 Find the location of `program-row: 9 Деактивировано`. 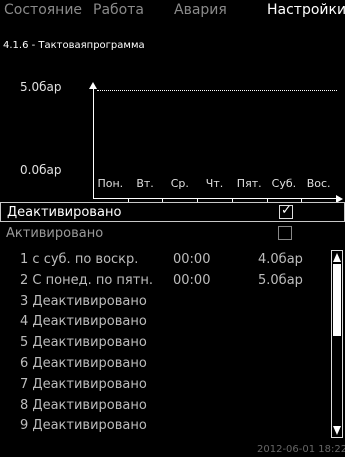

program-row: 9 Деактивировано is located at coordinates (165, 428).